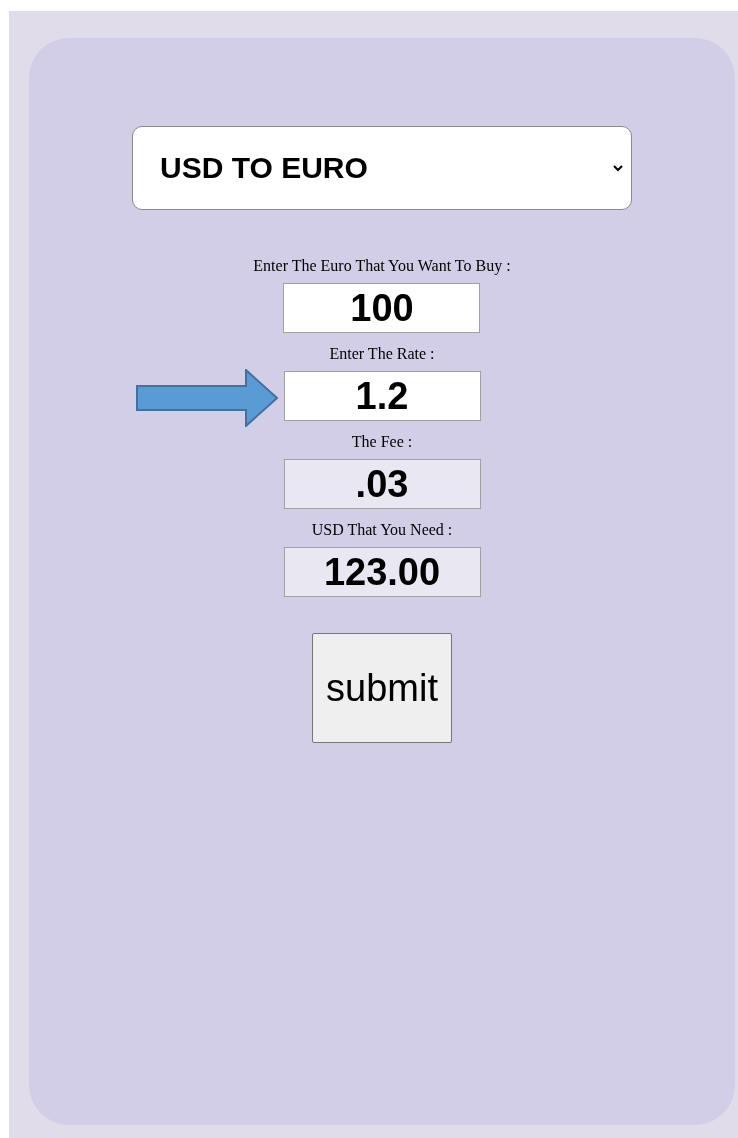 The image size is (738, 1138). Describe the element at coordinates (382, 530) in the screenshot. I see `field-label: USD That You Need :` at that location.